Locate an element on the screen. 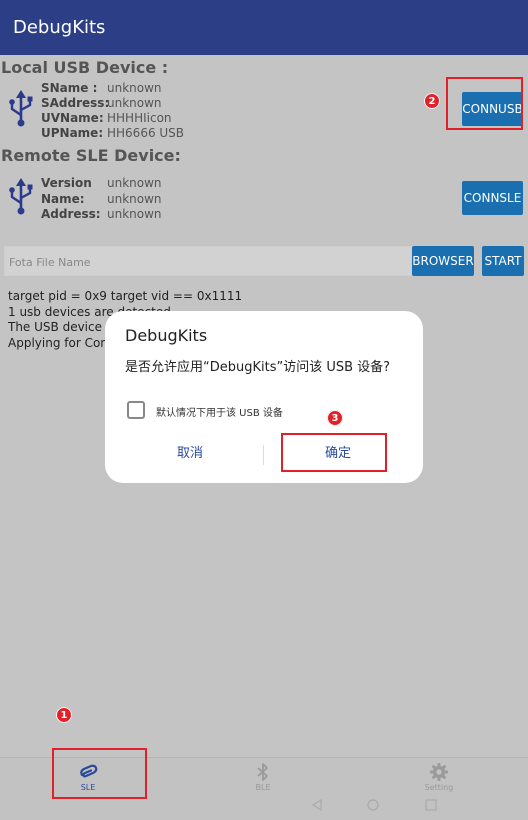 The width and height of the screenshot is (528, 820). home-icon is located at coordinates (373, 805).